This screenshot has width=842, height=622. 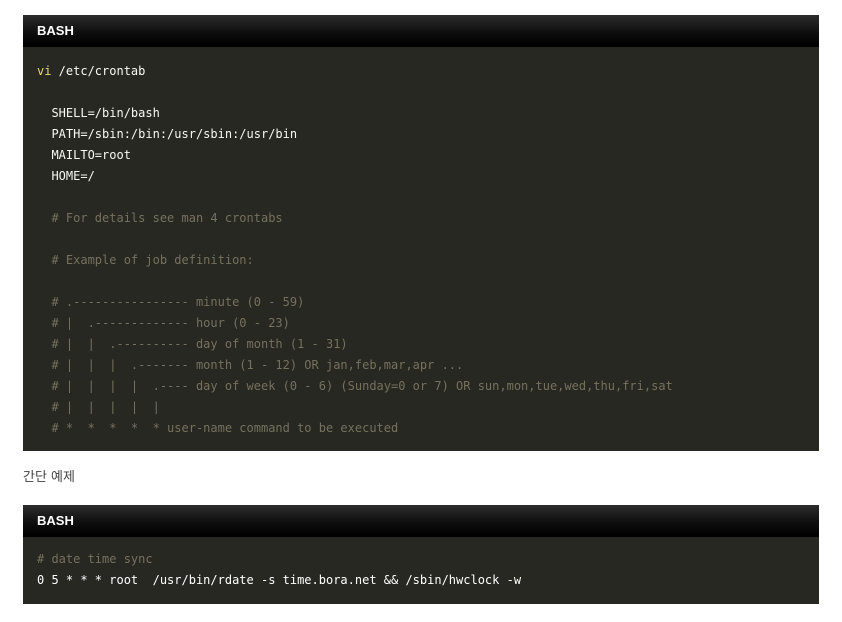 I want to click on section-caption: 간단 예제, so click(x=49, y=477).